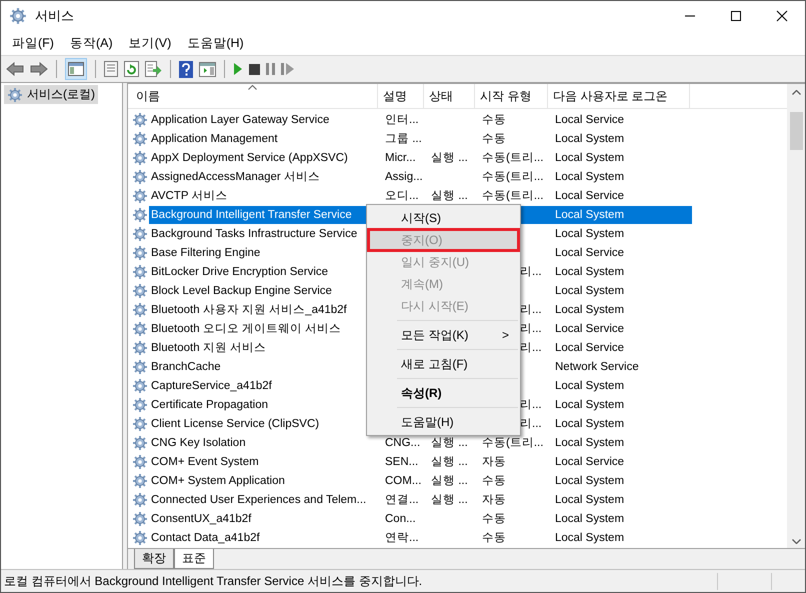 The image size is (806, 593). What do you see at coordinates (265, 443) in the screenshot?
I see `table-cell: CNG Key Isolation` at bounding box center [265, 443].